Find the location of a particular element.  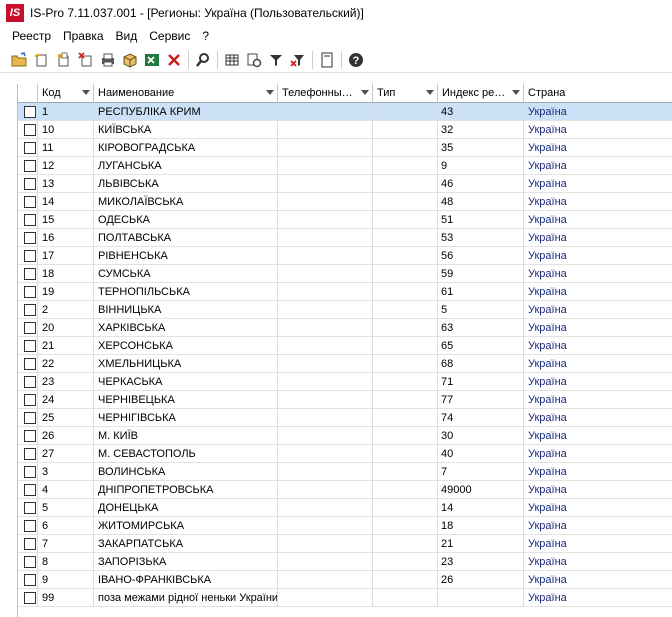

header-type: Тип is located at coordinates (405, 93).